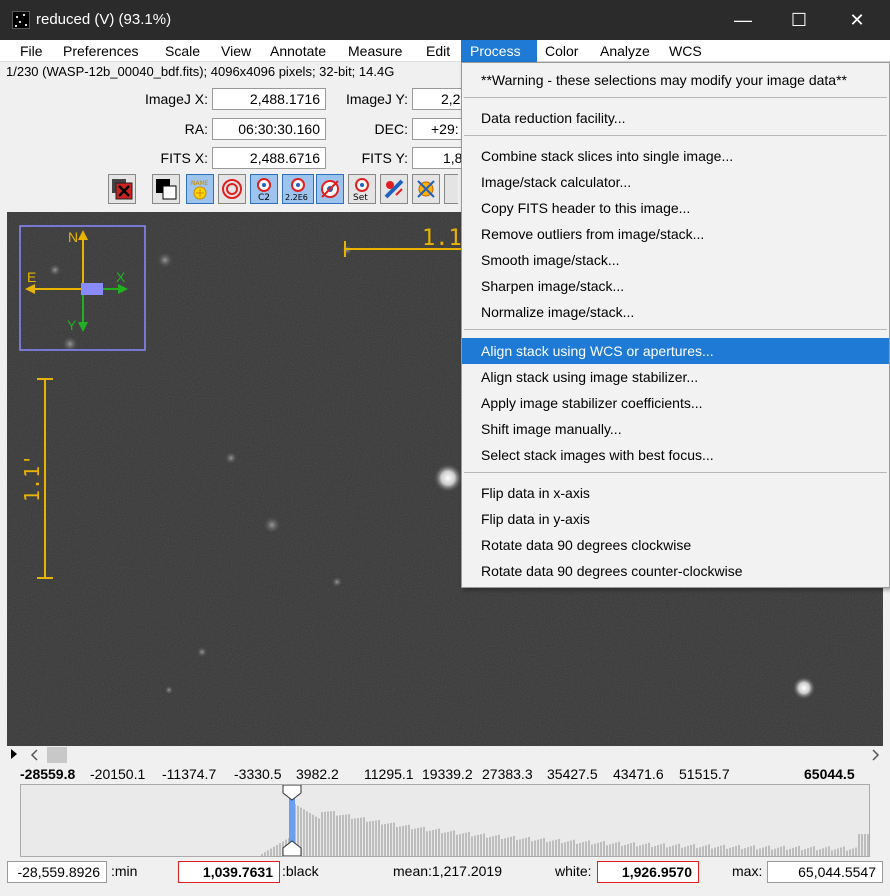 This screenshot has width=890, height=896. Describe the element at coordinates (57, 872) in the screenshot. I see `min-value-field: -28,559.8926` at that location.